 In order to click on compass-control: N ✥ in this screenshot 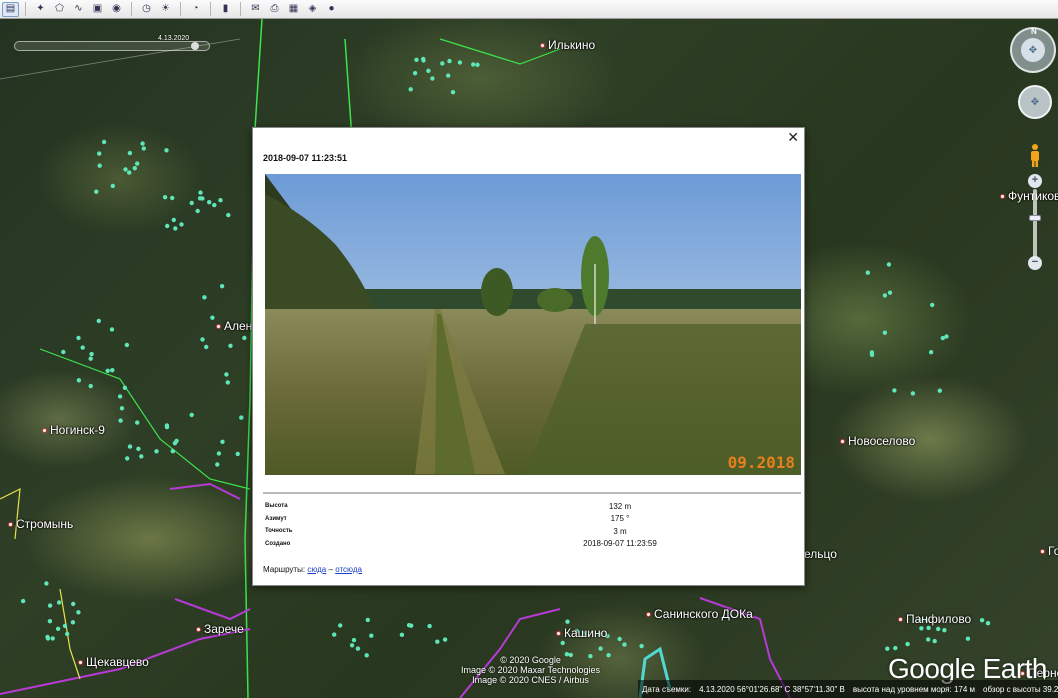, I will do `click(1033, 50)`.